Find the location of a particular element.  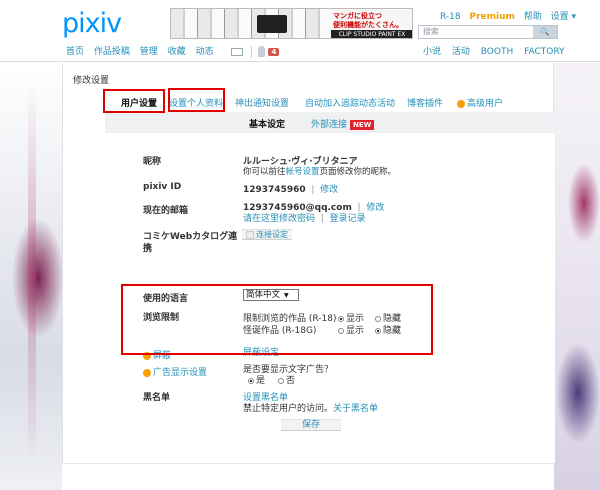

right-nav: 小说 活动 BOOTH FACTORY is located at coordinates (498, 50).